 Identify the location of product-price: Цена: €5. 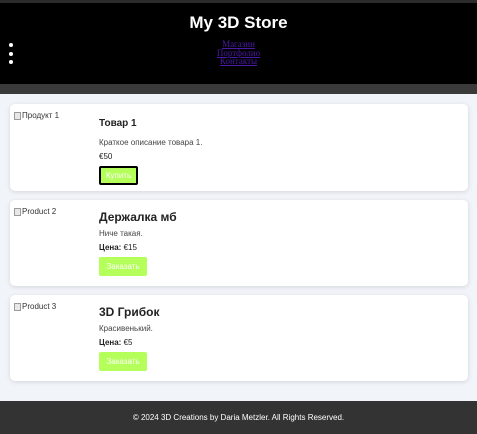
(115, 342).